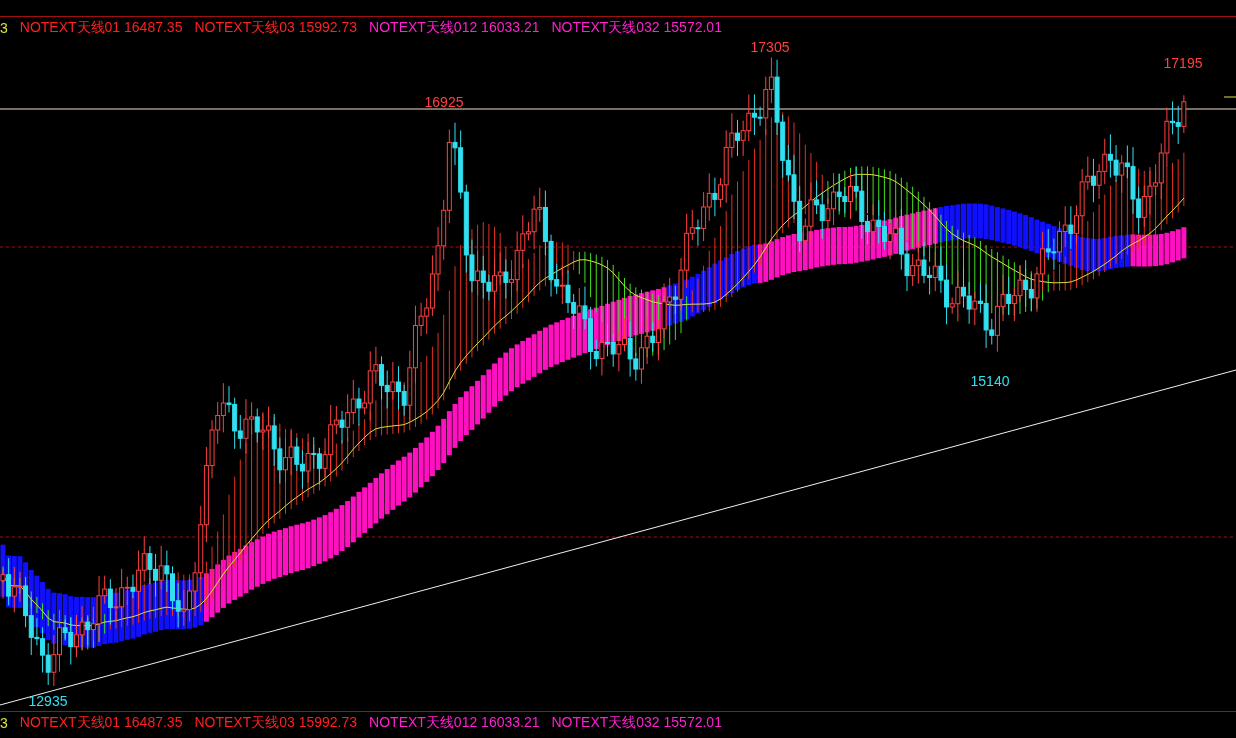 The width and height of the screenshot is (1236, 738). What do you see at coordinates (770, 47) in the screenshot?
I see `price-label: 17305` at bounding box center [770, 47].